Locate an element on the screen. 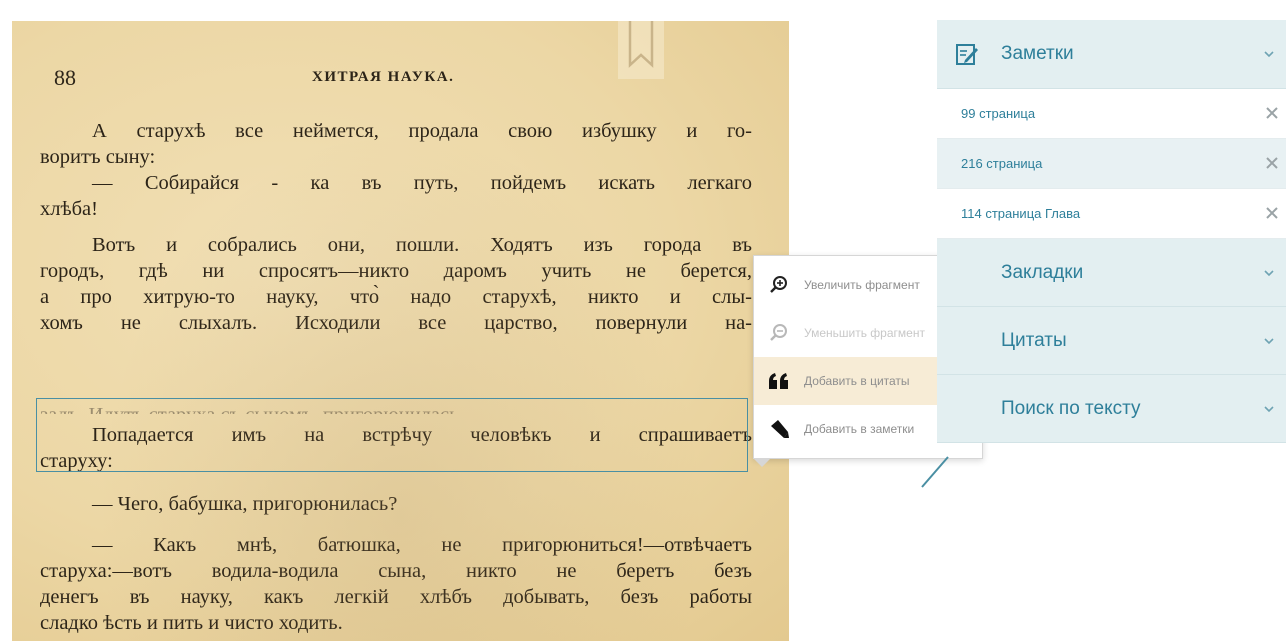  quotes-section-header: Цитаты is located at coordinates (1111, 341).